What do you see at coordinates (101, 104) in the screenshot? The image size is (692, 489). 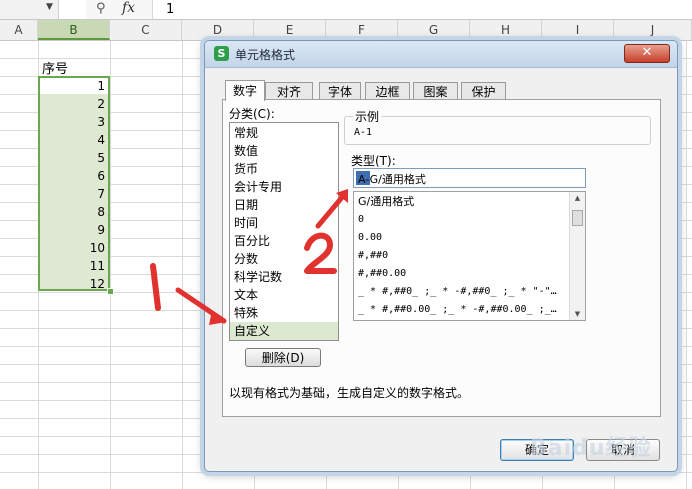 I see `cell-value: 2` at bounding box center [101, 104].